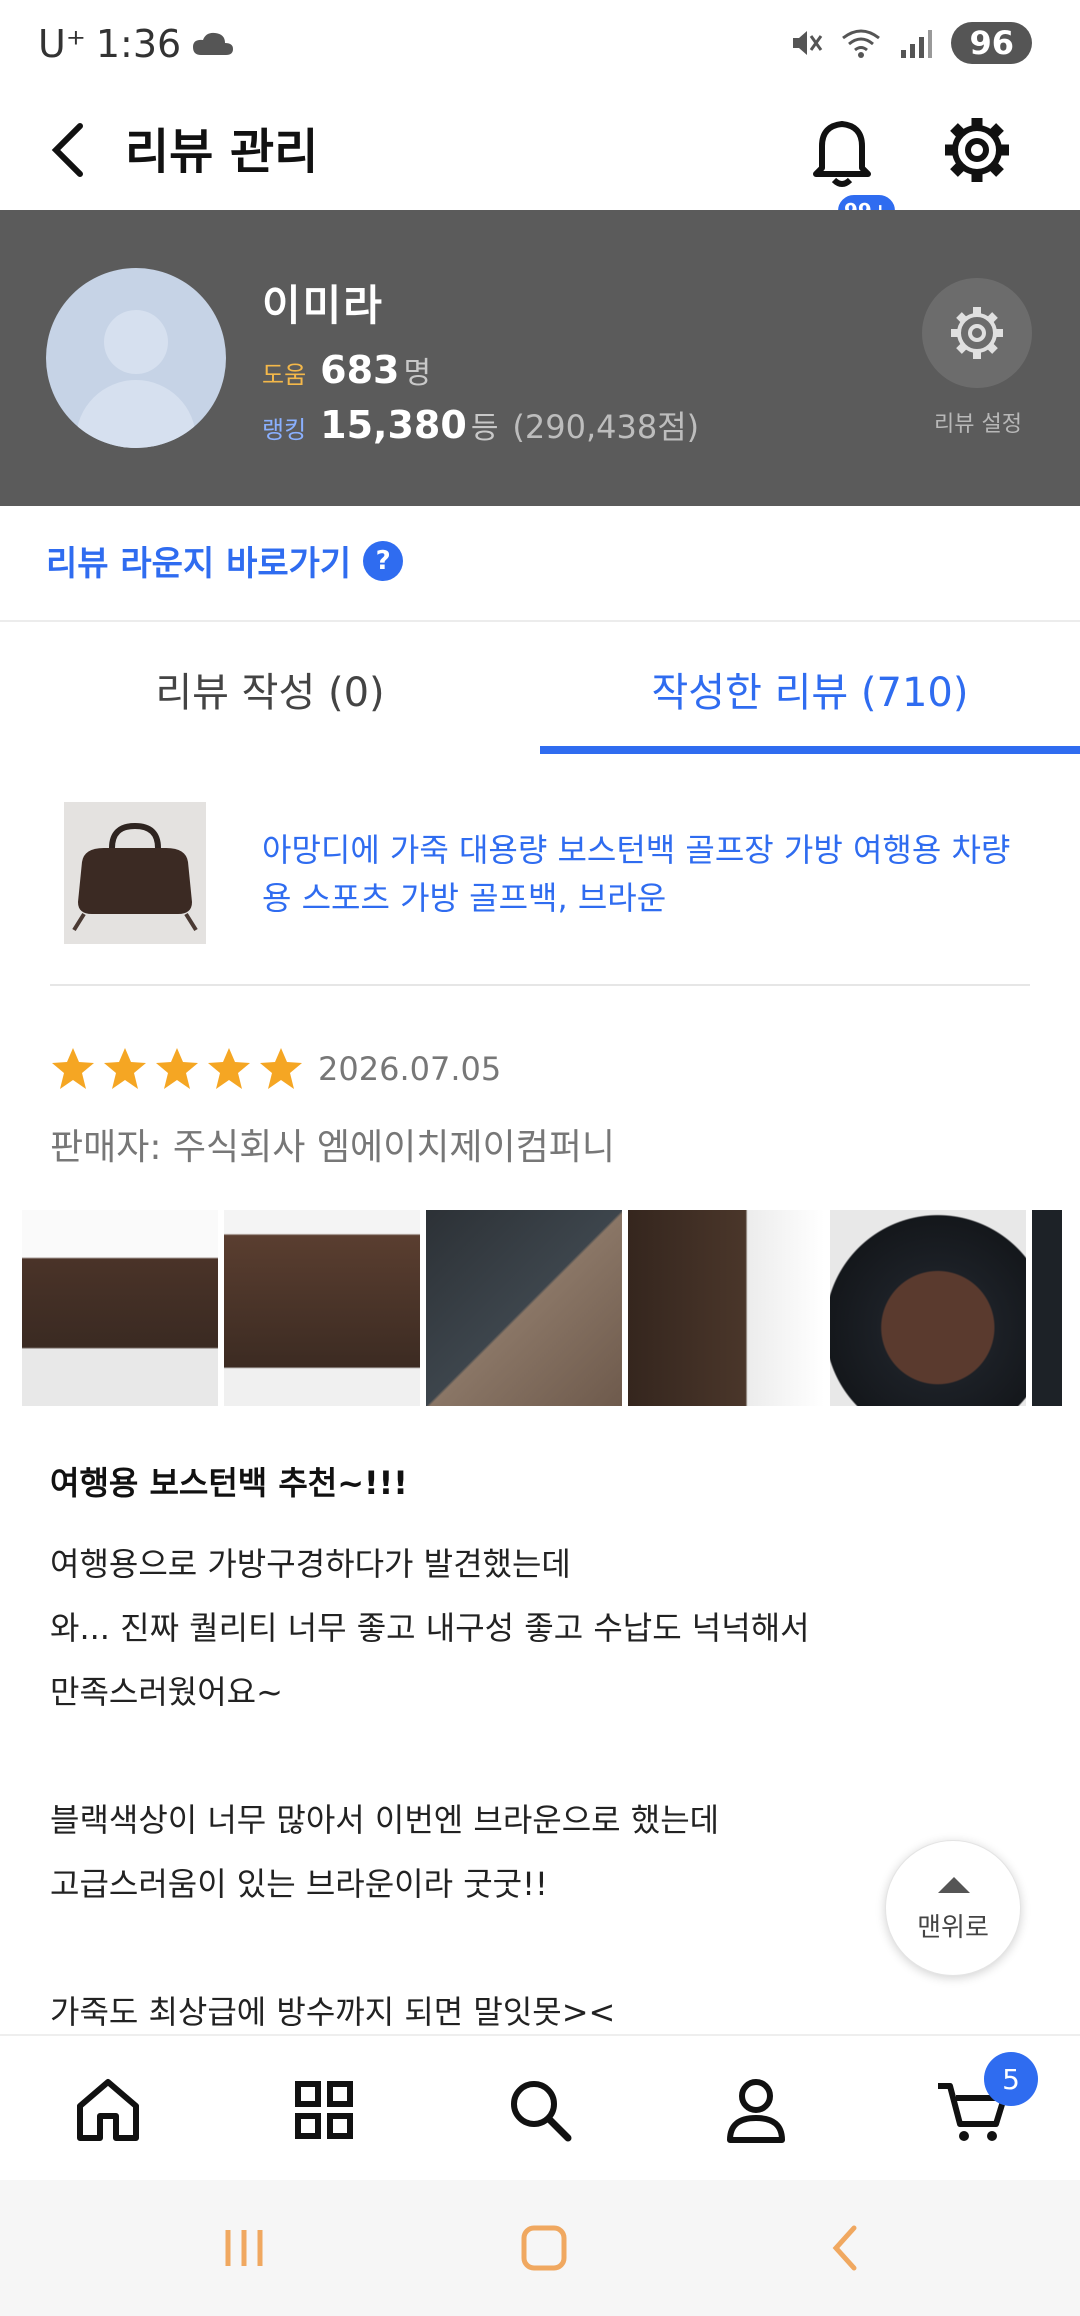 The height and width of the screenshot is (2316, 1080). Describe the element at coordinates (410, 1069) in the screenshot. I see `review-date: 2026.07.05` at that location.